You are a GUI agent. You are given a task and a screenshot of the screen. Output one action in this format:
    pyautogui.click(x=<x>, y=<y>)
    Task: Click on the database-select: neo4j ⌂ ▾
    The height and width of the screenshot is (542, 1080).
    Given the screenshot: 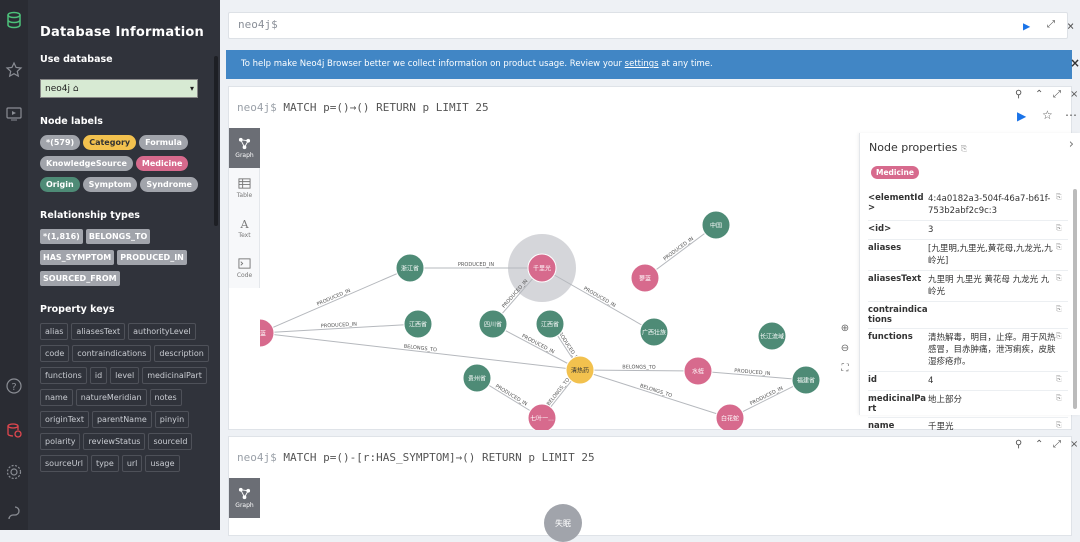 What is the action you would take?
    pyautogui.click(x=119, y=88)
    